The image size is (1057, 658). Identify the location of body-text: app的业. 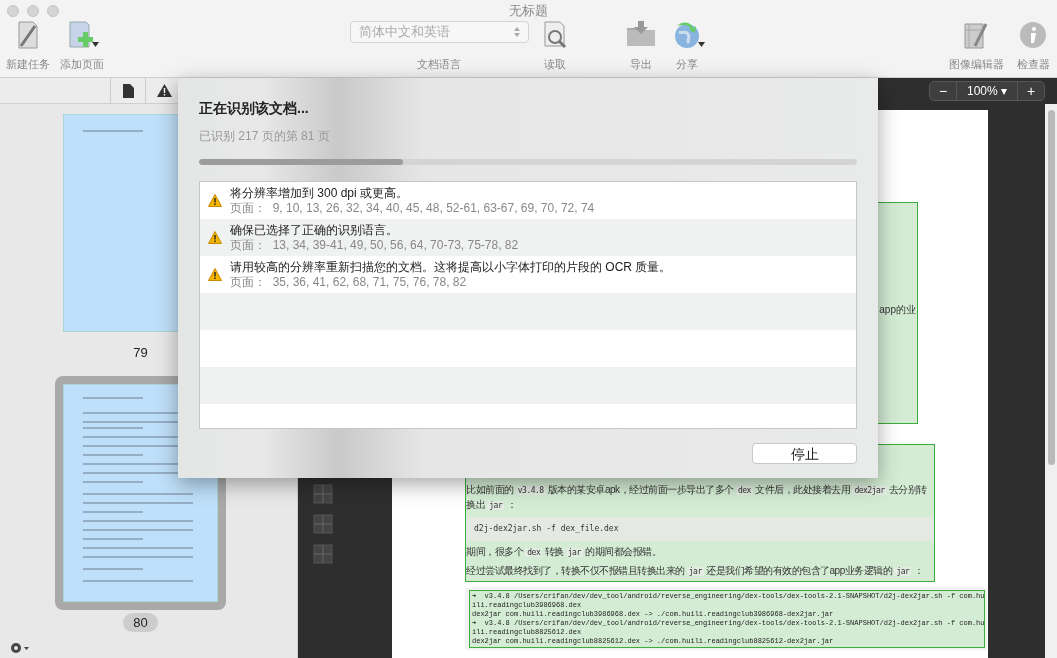
(897, 309).